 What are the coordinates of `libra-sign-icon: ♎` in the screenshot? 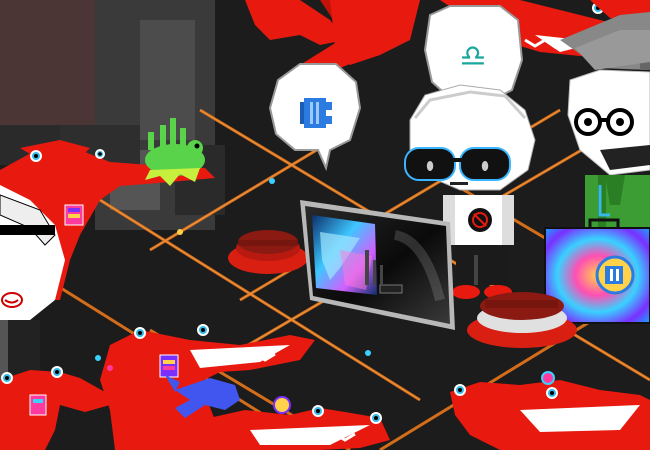 It's located at (473, 56).